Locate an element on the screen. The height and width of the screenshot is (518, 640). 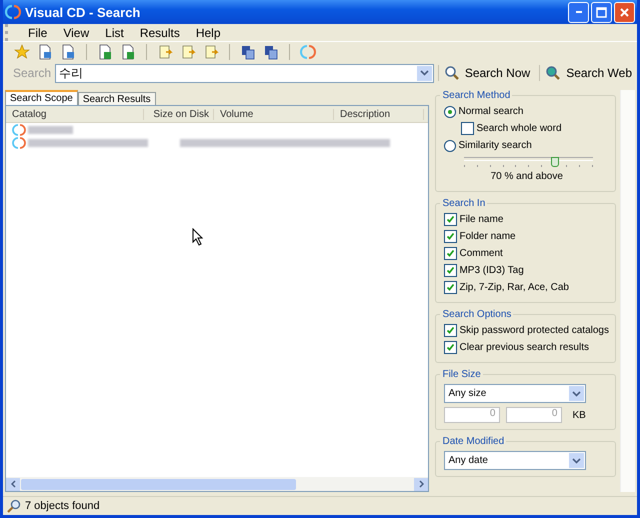
group-title: Search Method is located at coordinates (476, 95).